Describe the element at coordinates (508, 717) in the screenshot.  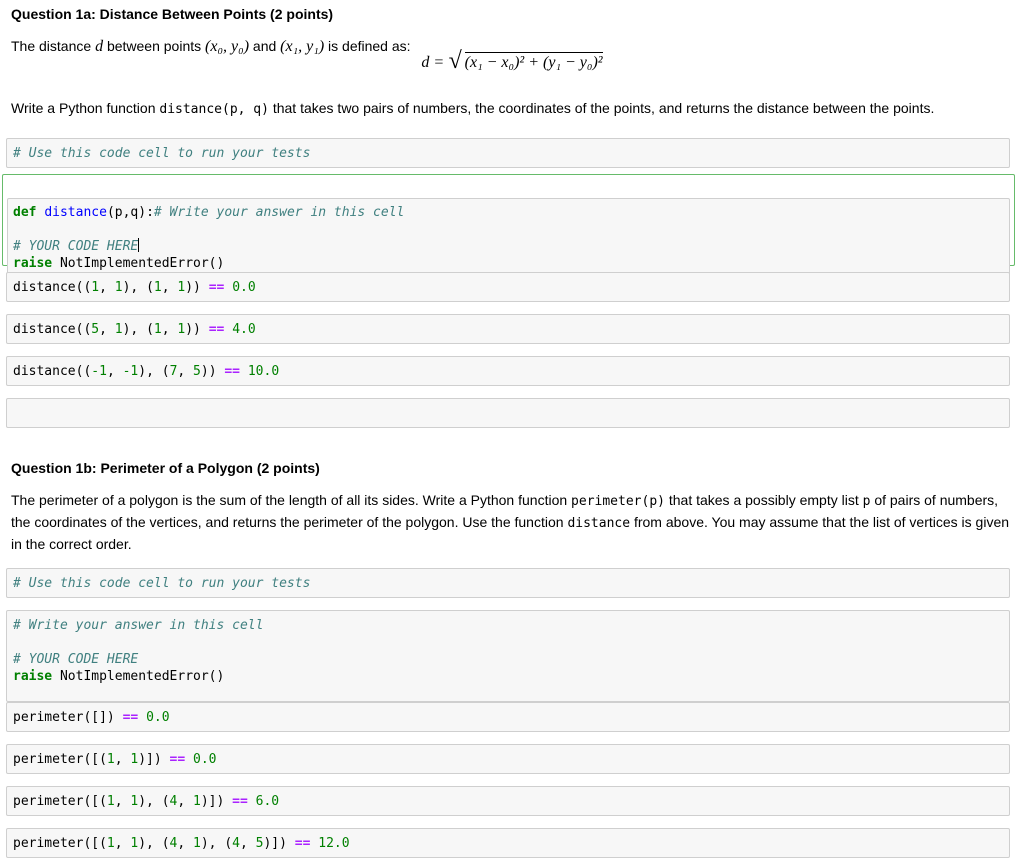
I see `code-cell-test-1b-1: perimeter([]) == 0.0` at that location.